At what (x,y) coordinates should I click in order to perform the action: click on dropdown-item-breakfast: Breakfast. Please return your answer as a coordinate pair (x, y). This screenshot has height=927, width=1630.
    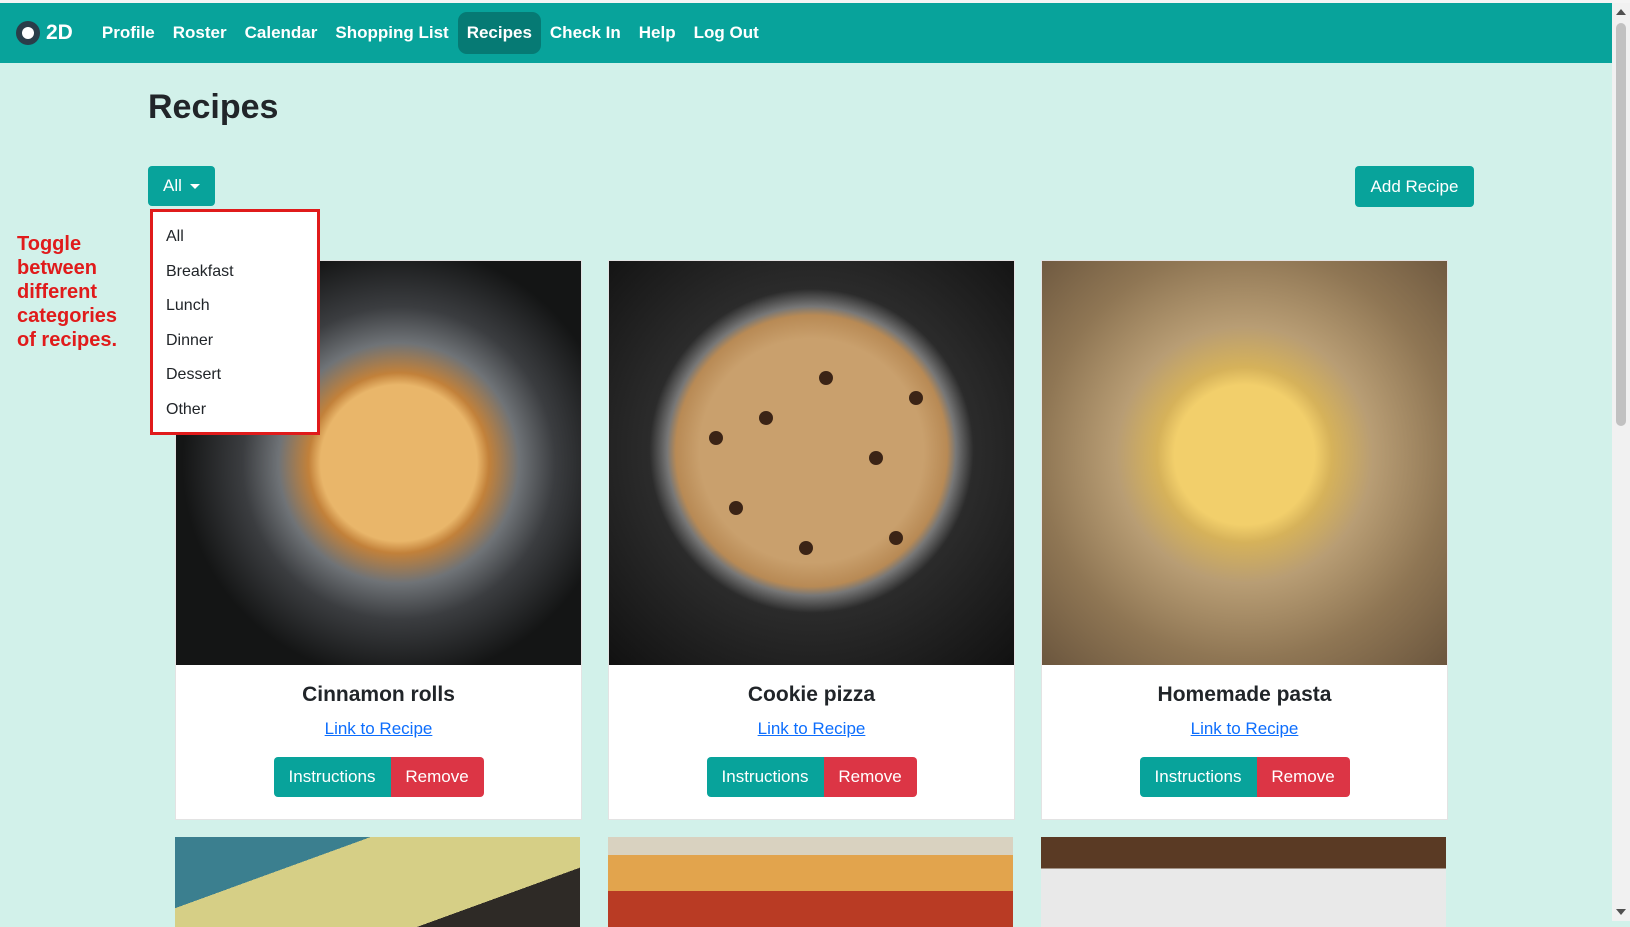
    Looking at the image, I should click on (235, 272).